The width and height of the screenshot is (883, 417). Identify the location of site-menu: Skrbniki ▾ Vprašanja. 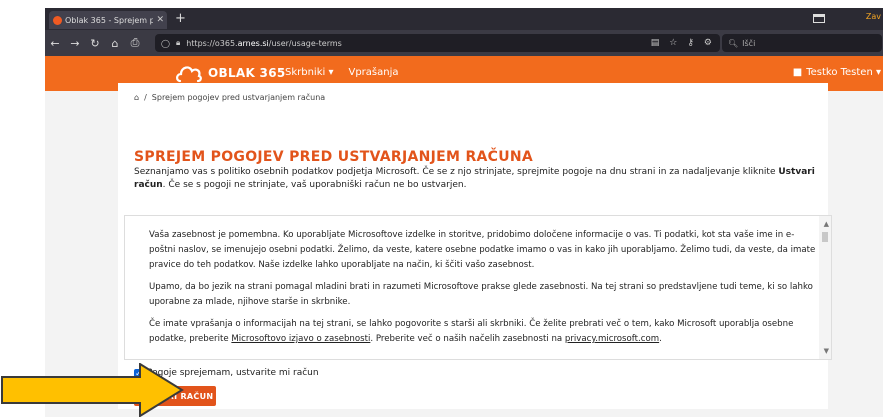
(342, 72).